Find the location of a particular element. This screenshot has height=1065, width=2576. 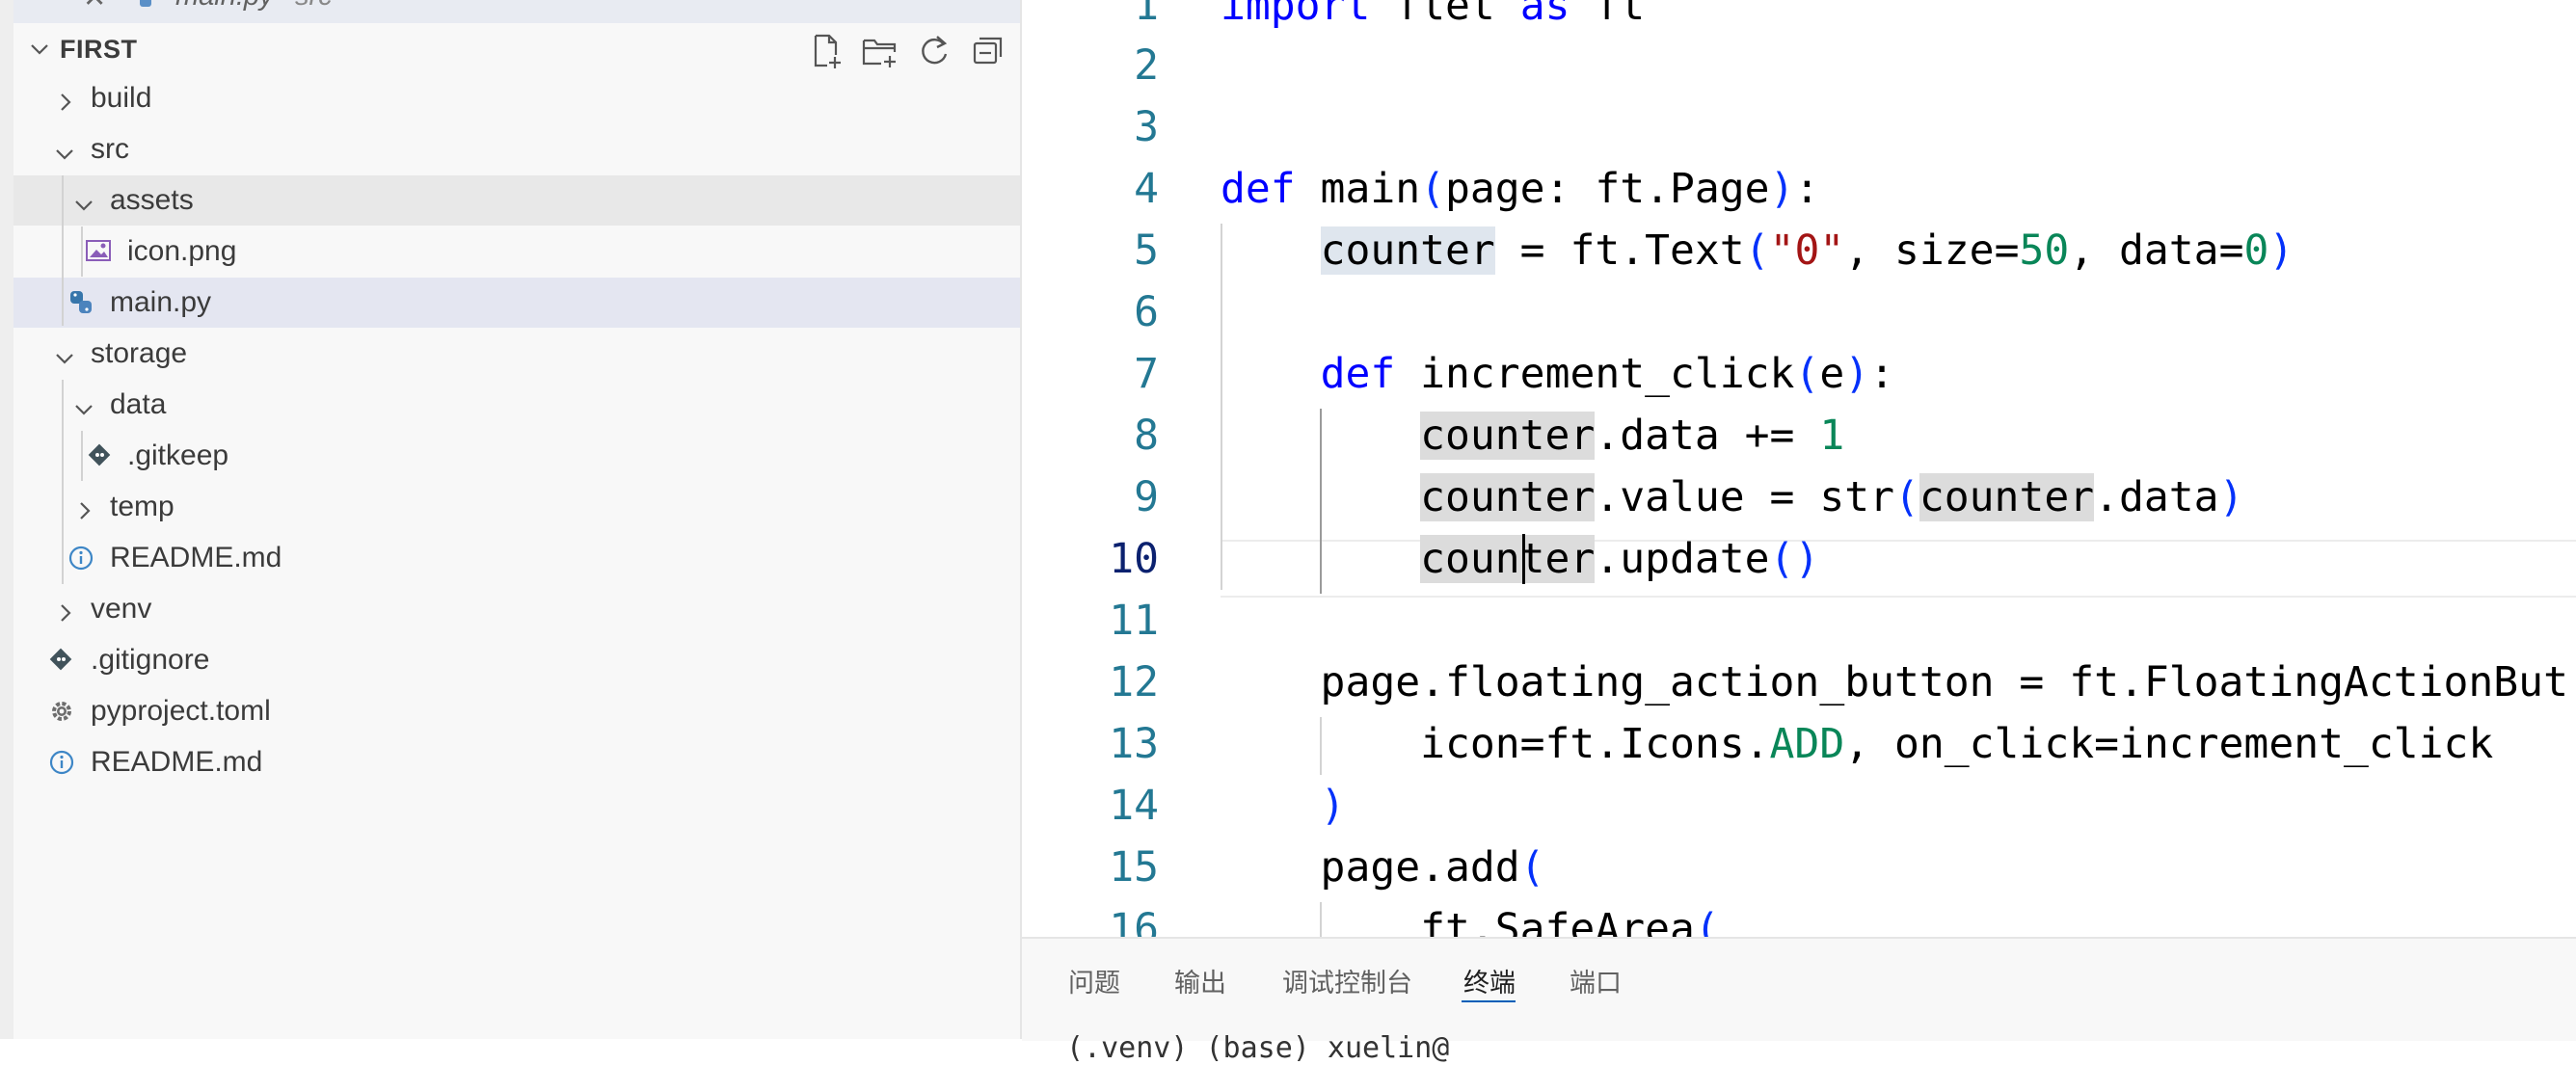

line-number: 4 is located at coordinates (1146, 189).